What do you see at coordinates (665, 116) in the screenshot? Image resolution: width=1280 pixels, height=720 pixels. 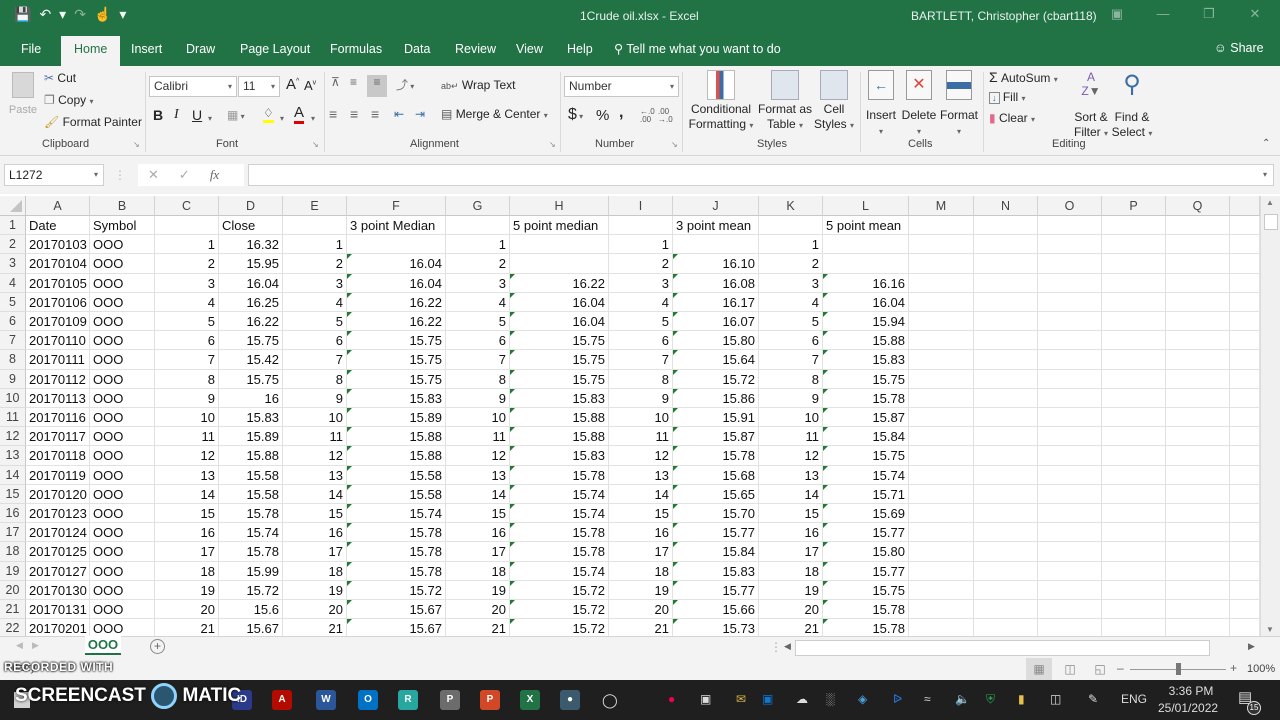 I see `decrease-decimal-icon: .00 →.0` at bounding box center [665, 116].